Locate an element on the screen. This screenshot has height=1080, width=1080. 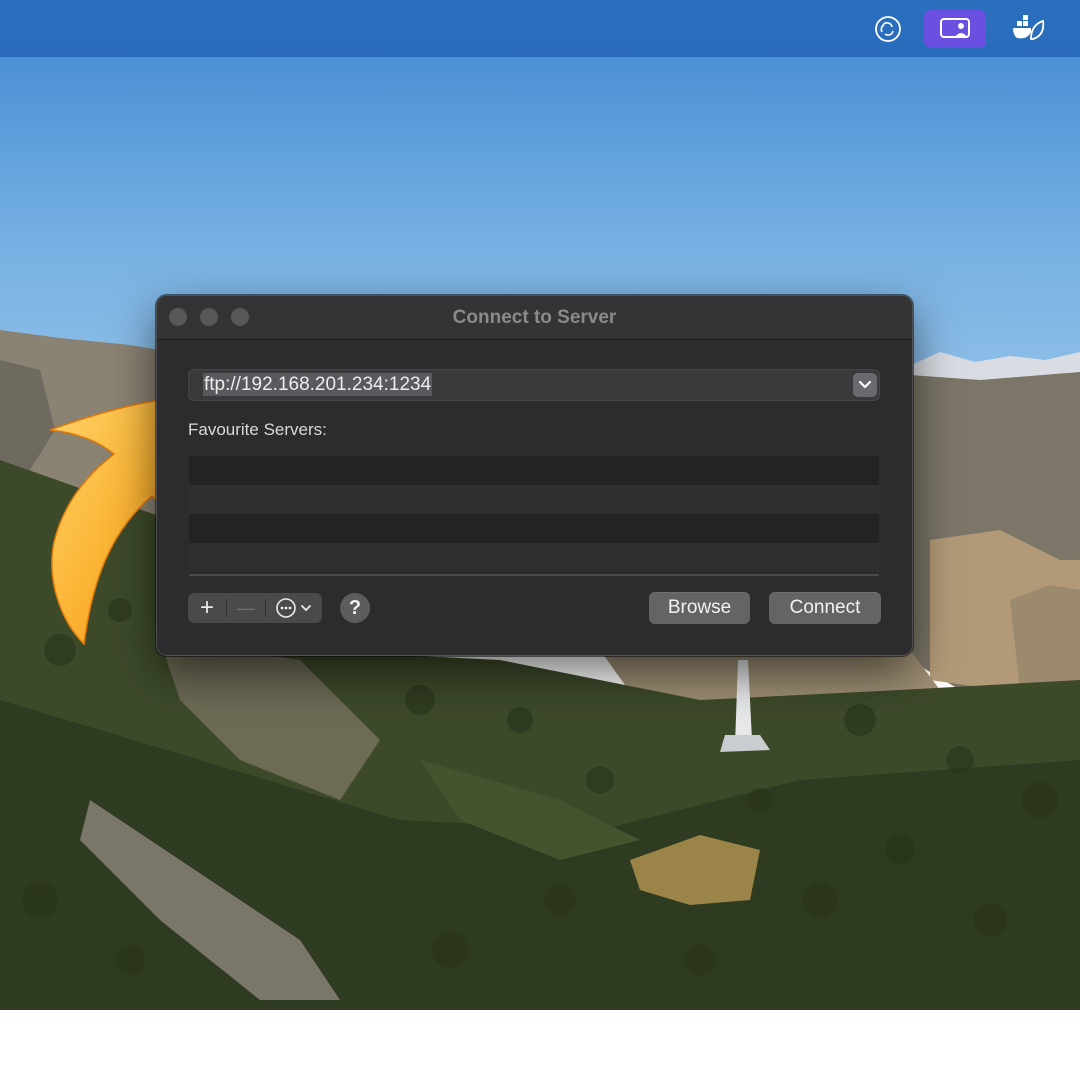
docker-leaf-icon is located at coordinates (1028, 29).